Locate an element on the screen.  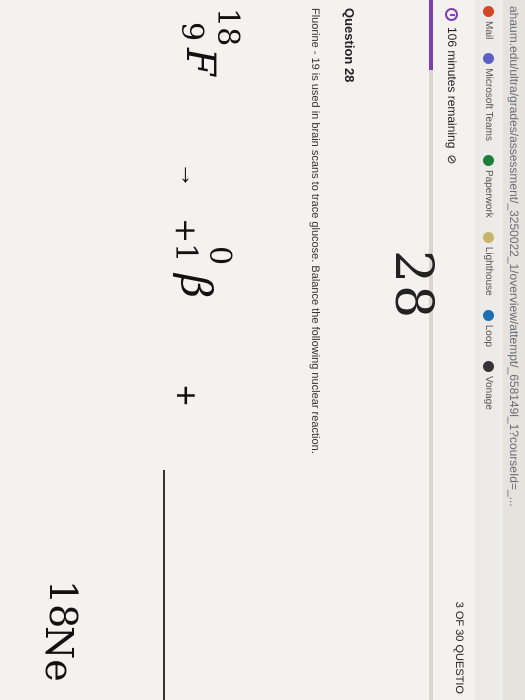
reactant-symbol: F is located at coordinates (200, 62).